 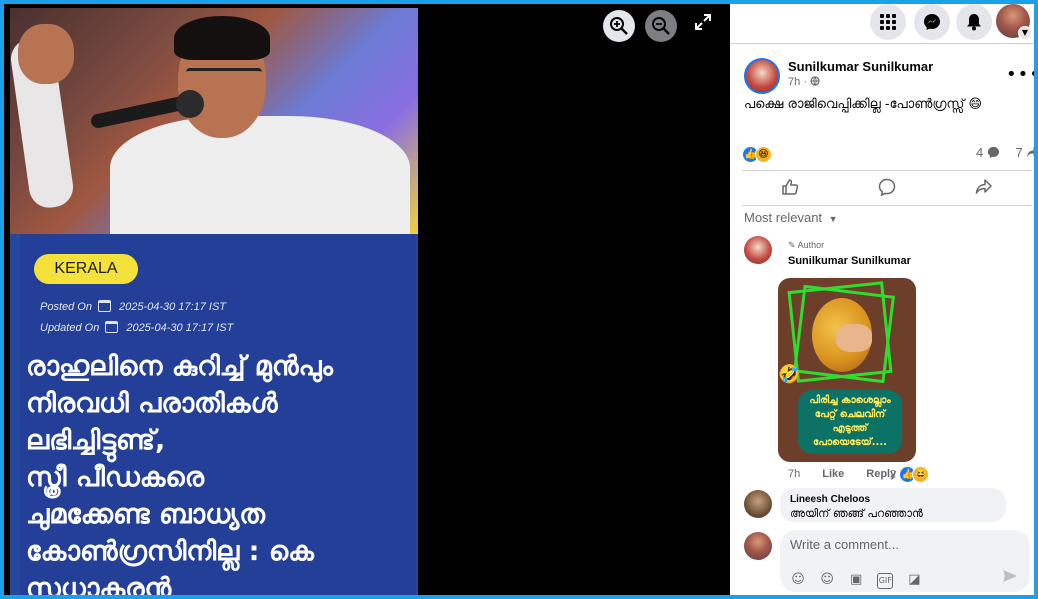 I want to click on post-actions, so click(x=887, y=188).